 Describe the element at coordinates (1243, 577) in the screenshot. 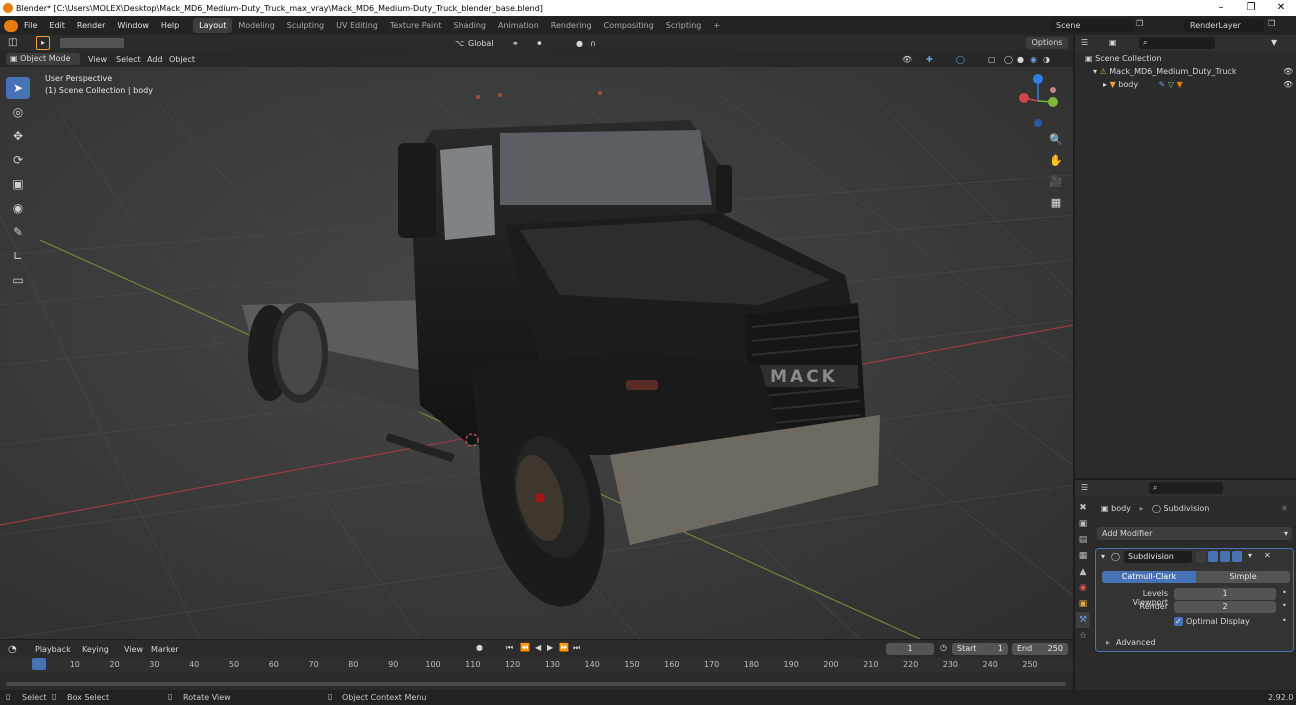

I see `simple-button: Simple` at that location.